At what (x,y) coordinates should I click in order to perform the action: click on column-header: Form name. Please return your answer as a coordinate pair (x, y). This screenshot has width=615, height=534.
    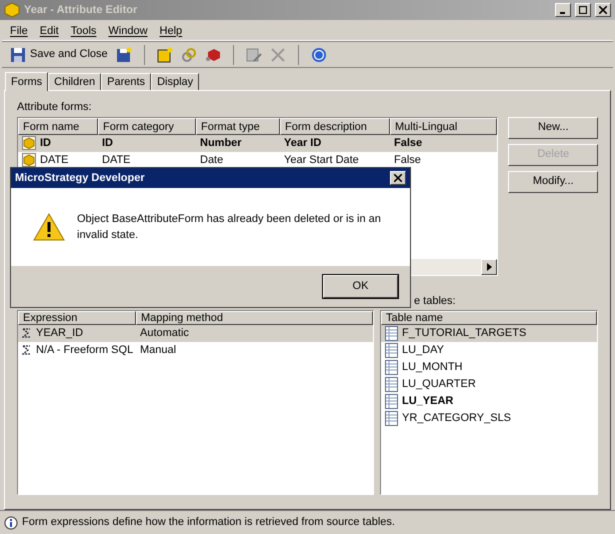
    Looking at the image, I should click on (58, 126).